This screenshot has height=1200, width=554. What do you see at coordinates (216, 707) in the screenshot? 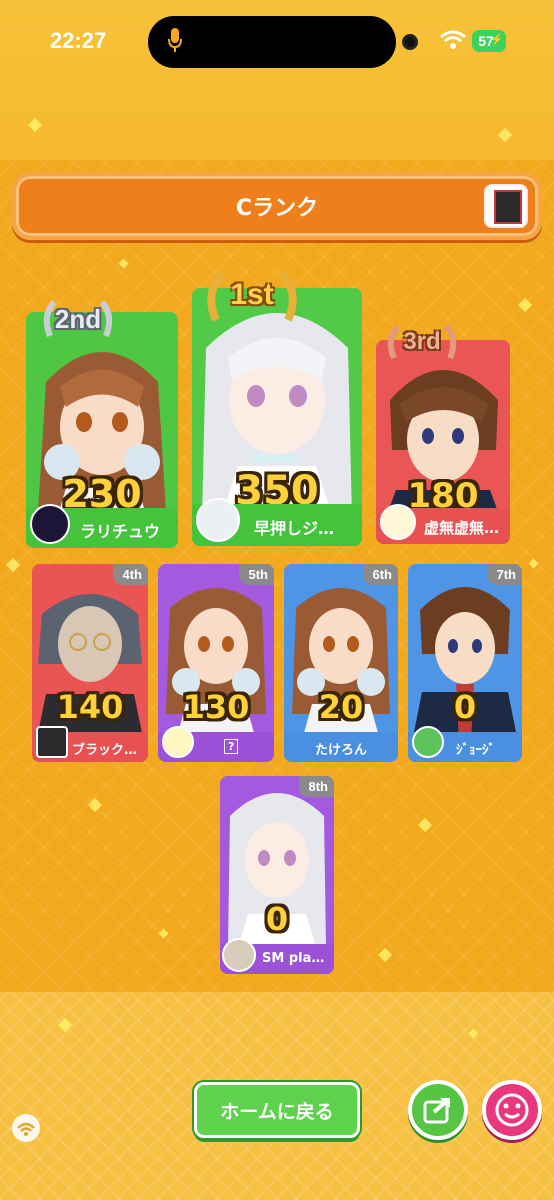
I see `score: 130` at bounding box center [216, 707].